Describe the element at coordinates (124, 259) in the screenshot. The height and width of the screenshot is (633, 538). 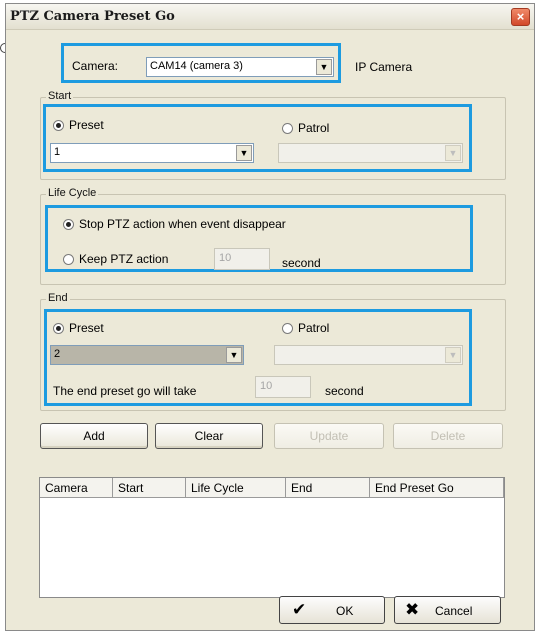
I see `keep-ptz-label: Keep PTZ action` at that location.